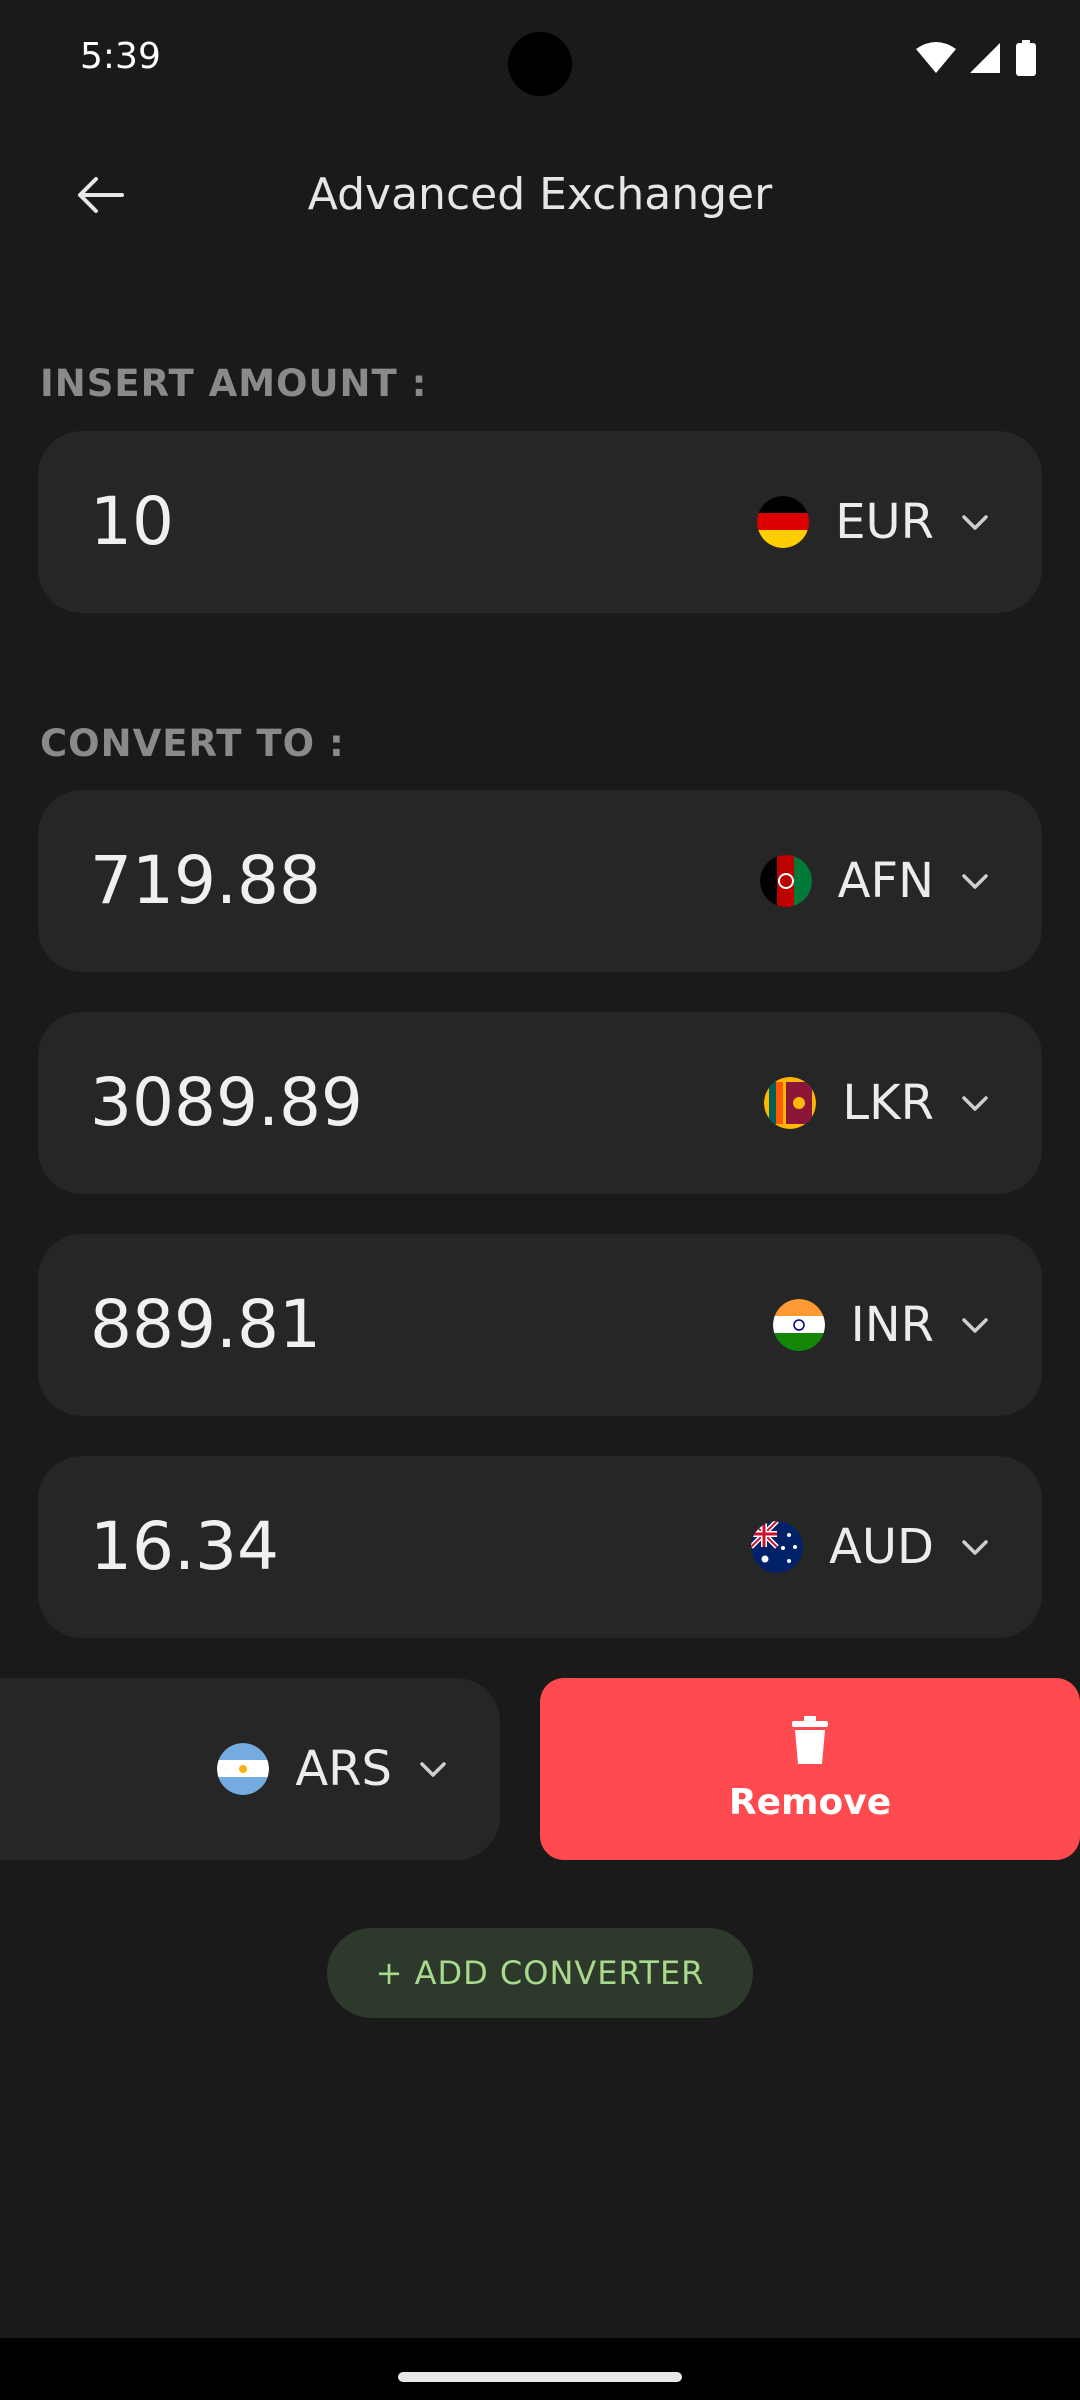 The image size is (1080, 2400). Describe the element at coordinates (343, 1769) in the screenshot. I see `currency-code: ARS` at that location.